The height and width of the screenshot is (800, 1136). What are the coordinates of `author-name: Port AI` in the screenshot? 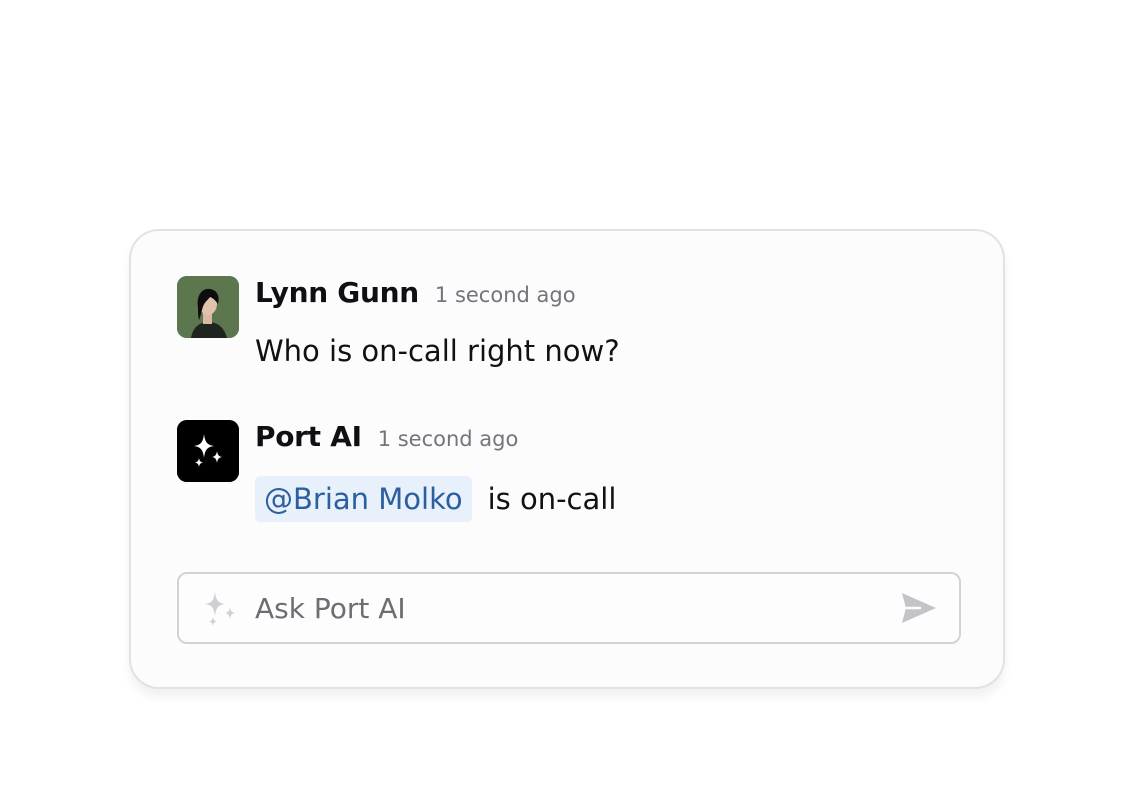 It's located at (308, 436).